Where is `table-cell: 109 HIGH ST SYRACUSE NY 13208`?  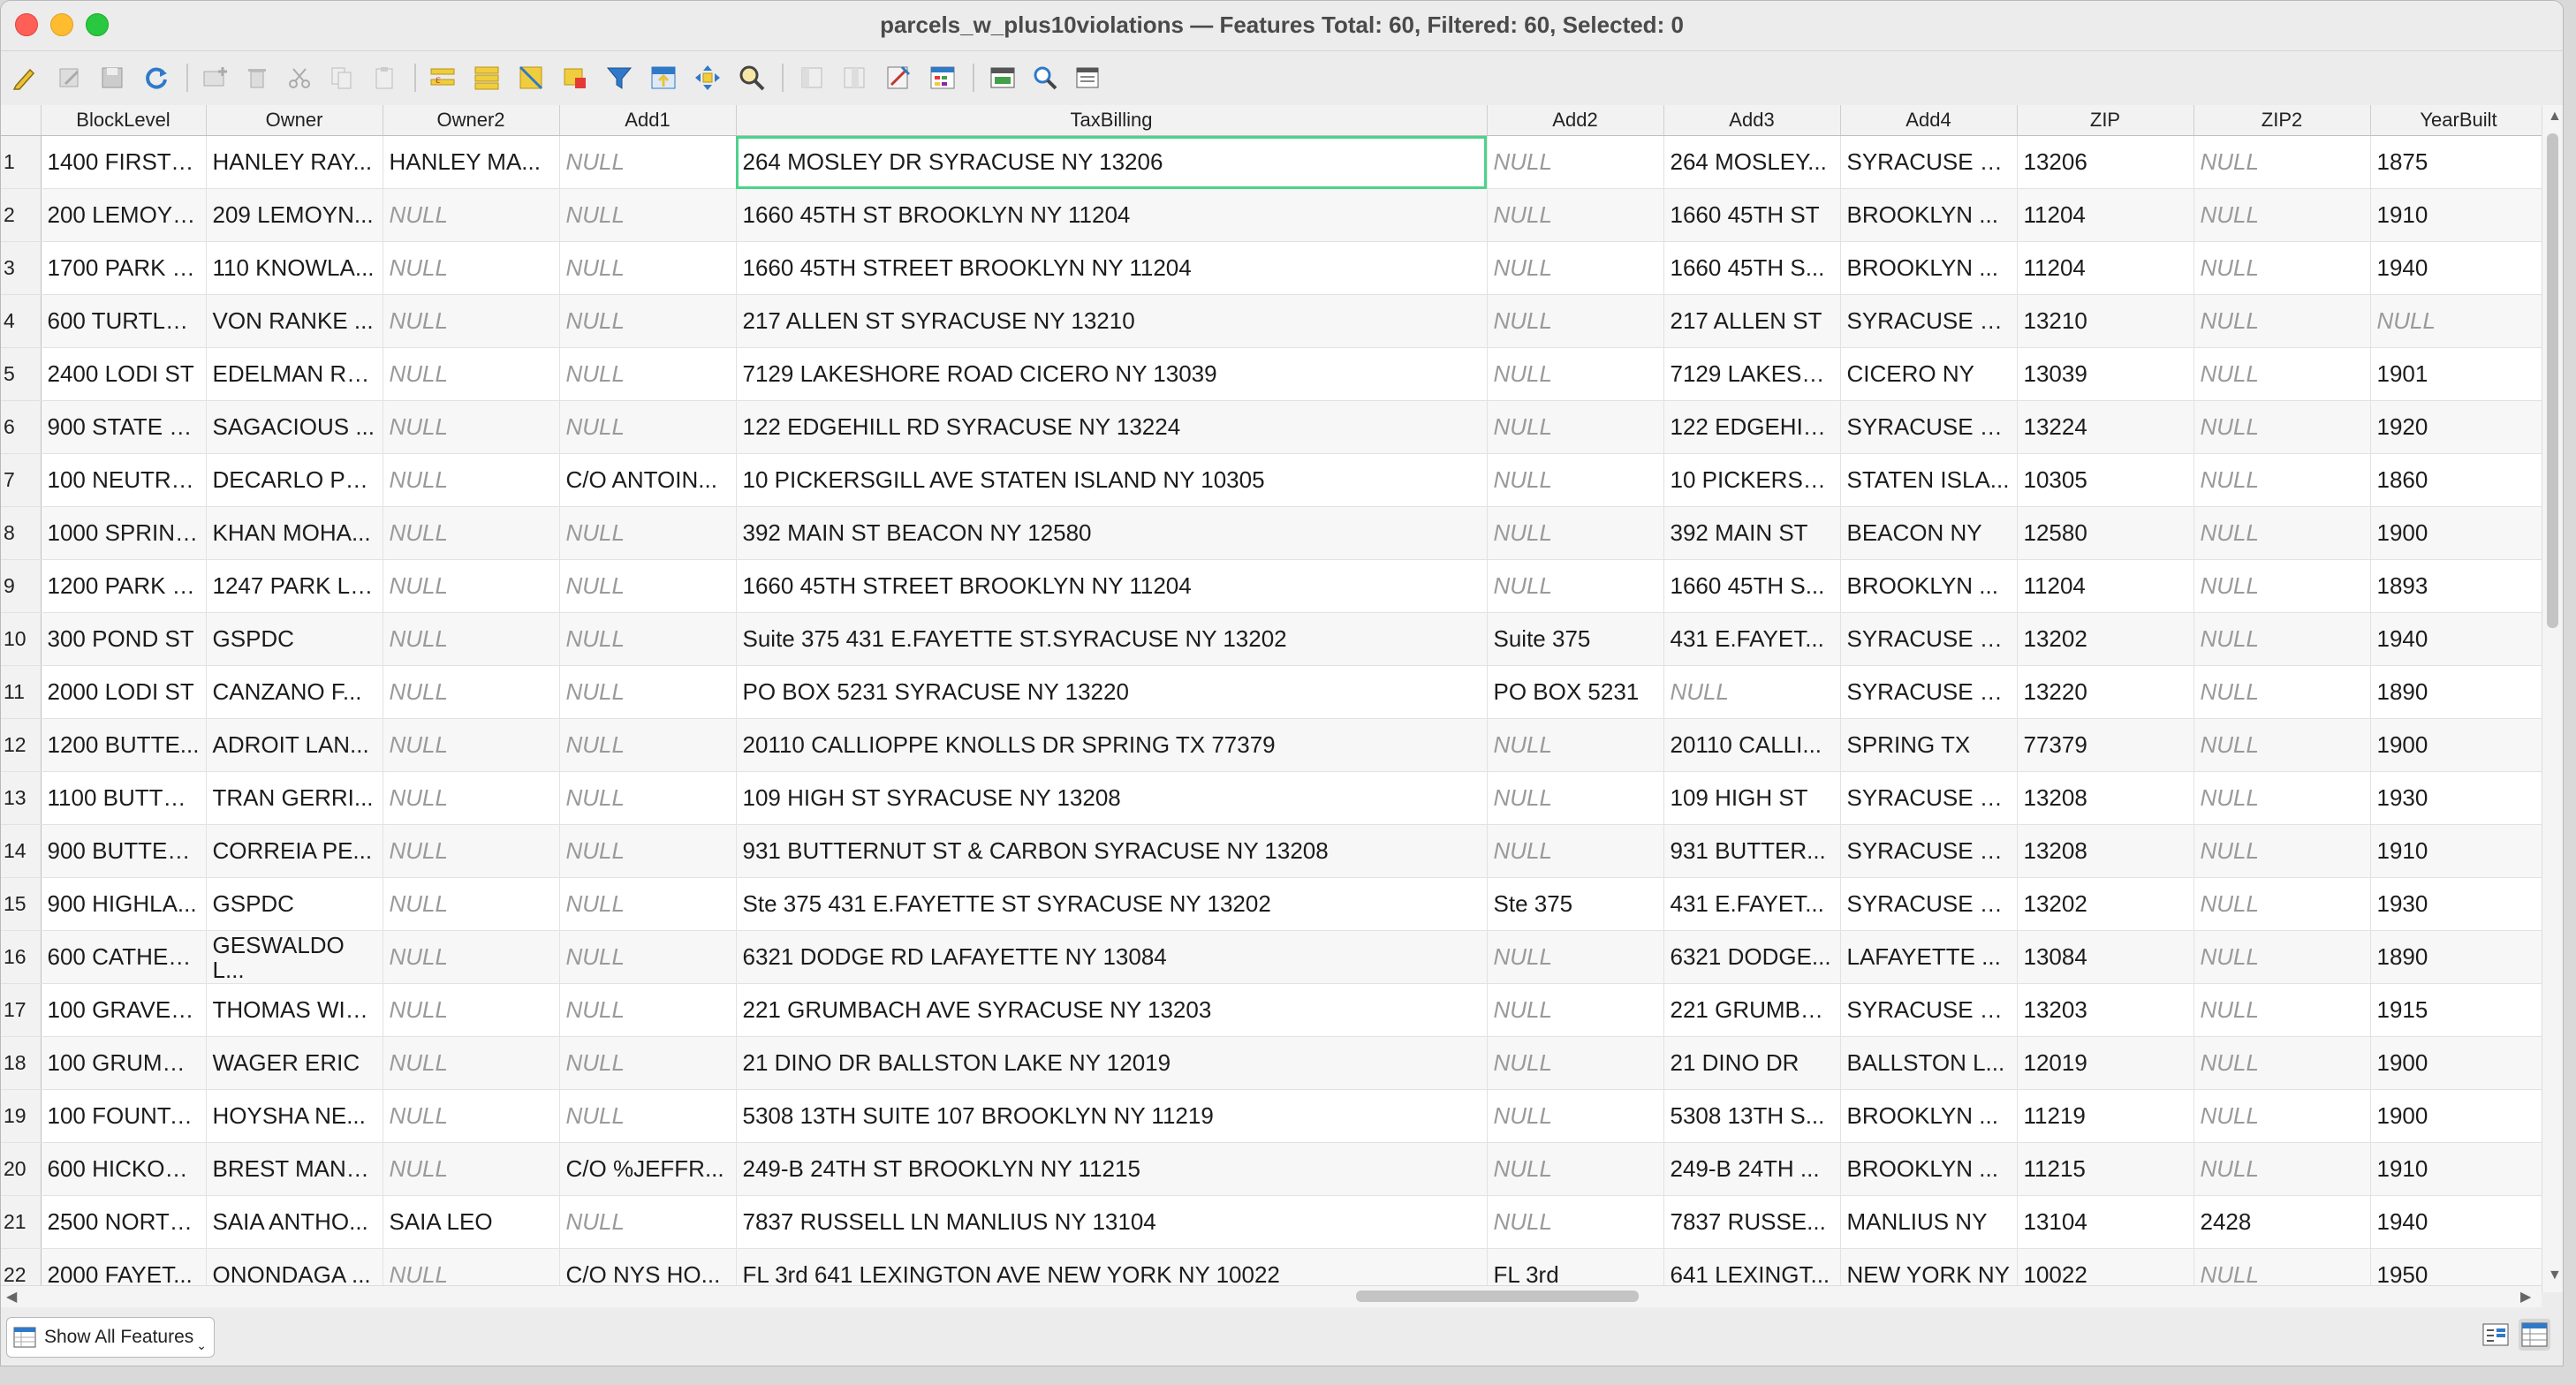
table-cell: 109 HIGH ST SYRACUSE NY 13208 is located at coordinates (1112, 798).